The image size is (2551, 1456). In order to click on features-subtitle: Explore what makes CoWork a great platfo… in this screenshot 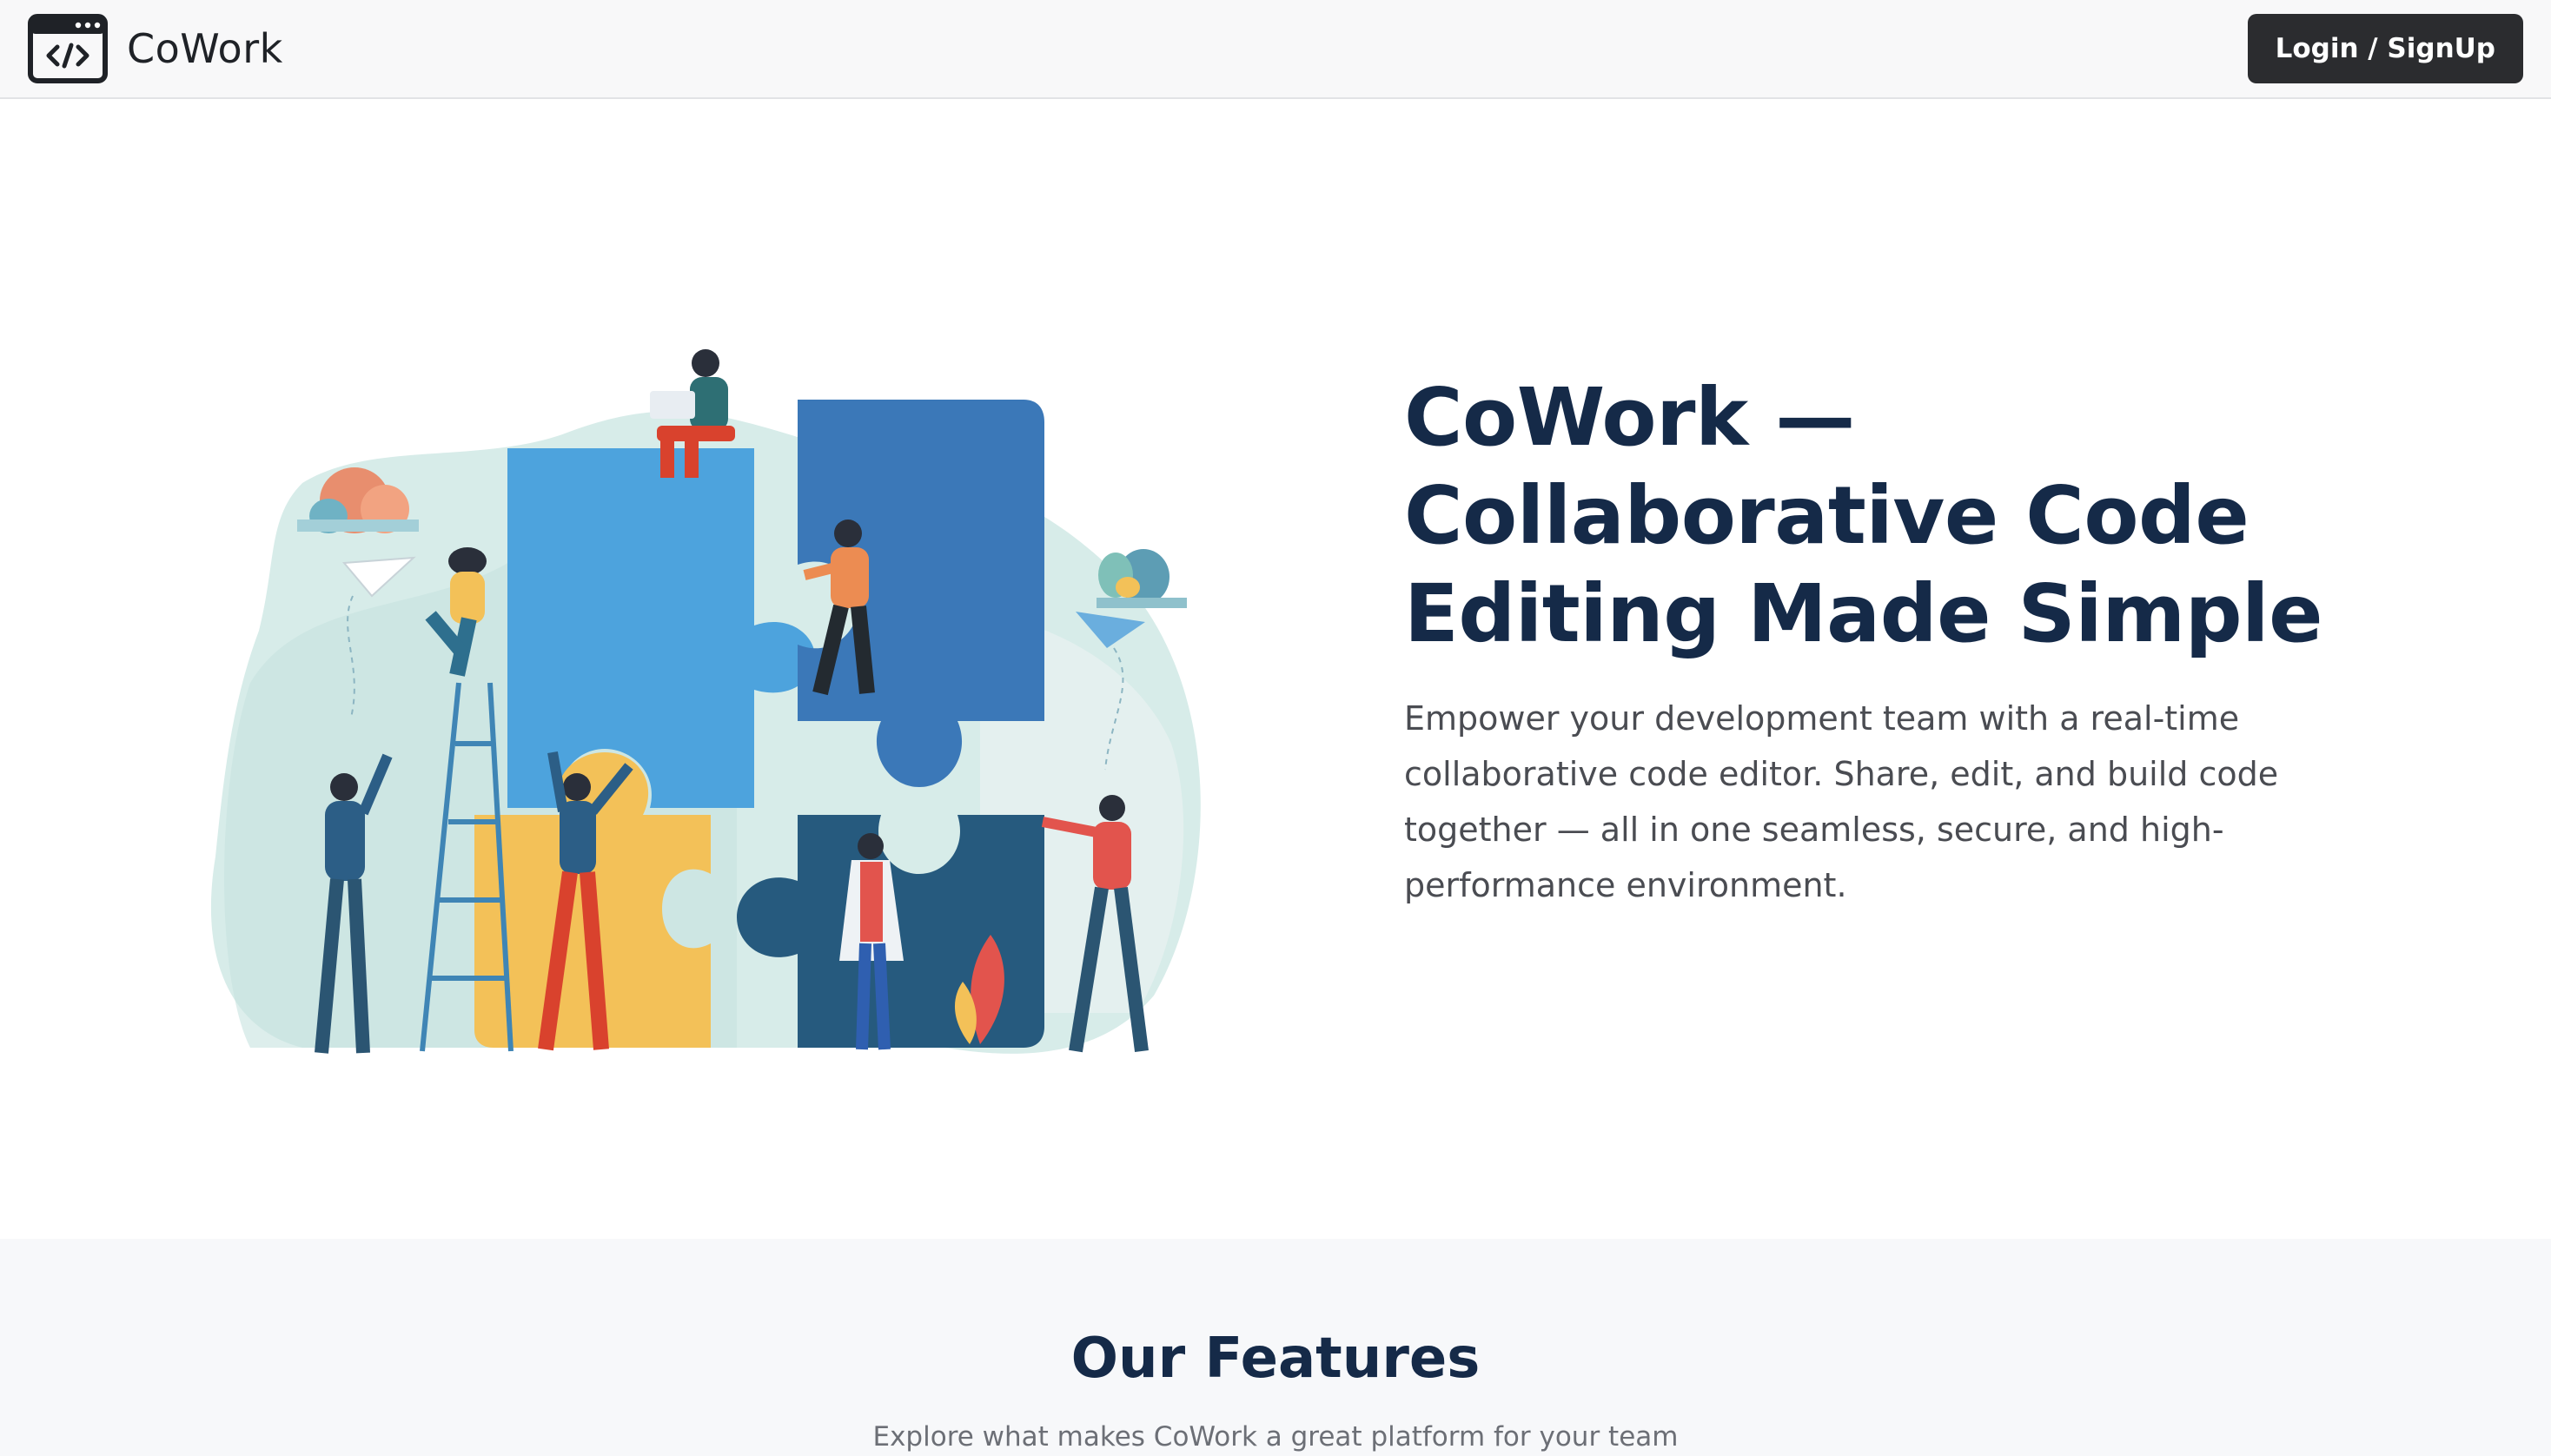, I will do `click(1275, 1437)`.